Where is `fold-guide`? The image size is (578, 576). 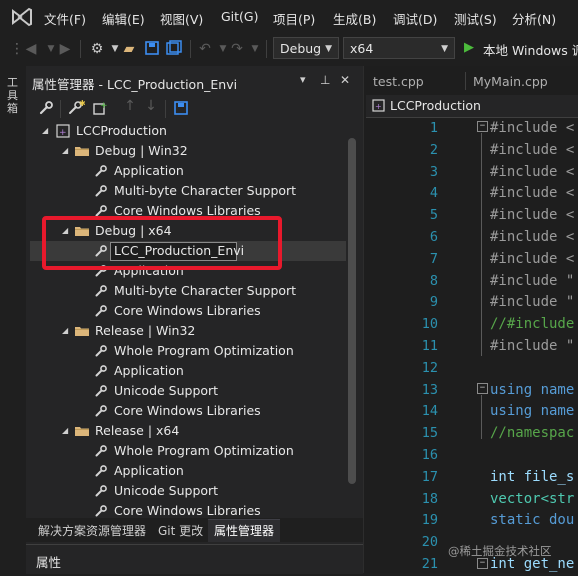
fold-guide is located at coordinates (481, 417).